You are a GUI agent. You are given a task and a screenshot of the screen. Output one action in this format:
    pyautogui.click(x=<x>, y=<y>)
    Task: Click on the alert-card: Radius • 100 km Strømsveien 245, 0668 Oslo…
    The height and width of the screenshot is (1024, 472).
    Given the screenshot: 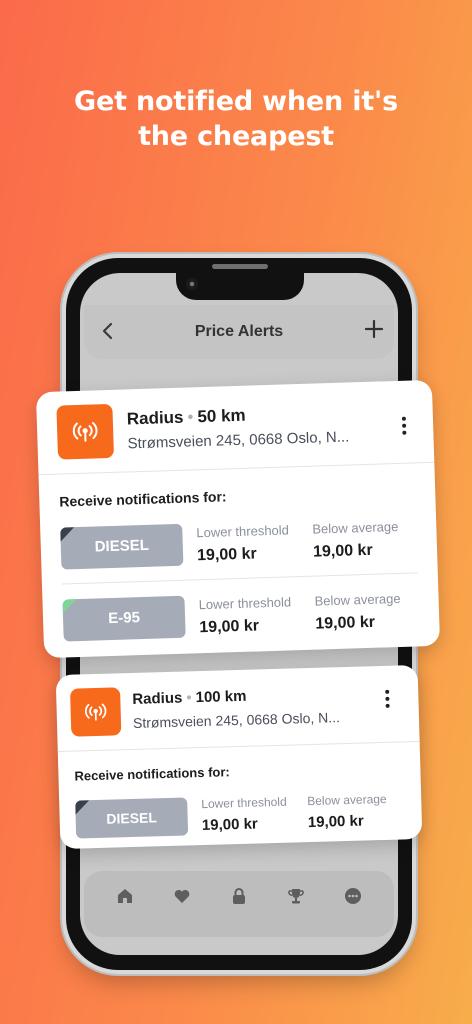 What is the action you would take?
    pyautogui.click(x=239, y=757)
    